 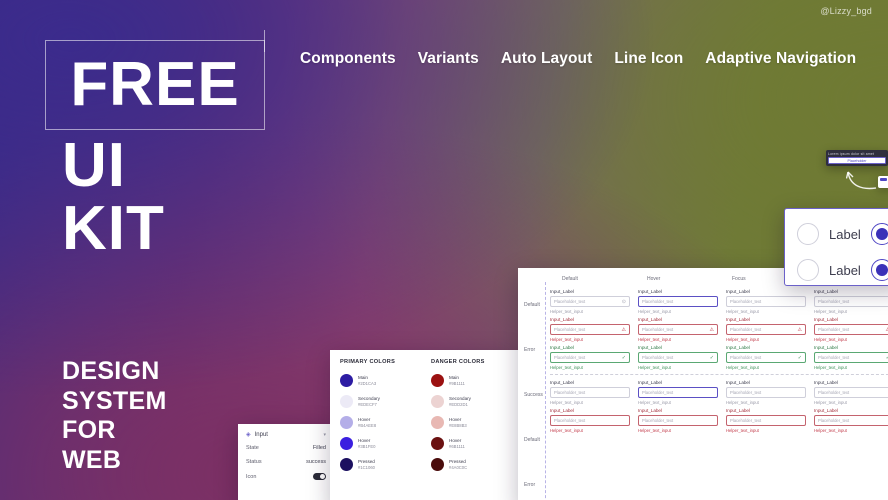 What do you see at coordinates (469, 464) in the screenshot?
I see `palette-item: Pressed #4A0C0C` at bounding box center [469, 464].